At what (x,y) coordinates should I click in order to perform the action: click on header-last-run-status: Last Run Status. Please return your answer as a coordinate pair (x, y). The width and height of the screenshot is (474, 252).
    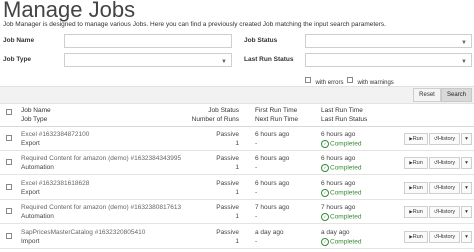
    Looking at the image, I should click on (344, 119).